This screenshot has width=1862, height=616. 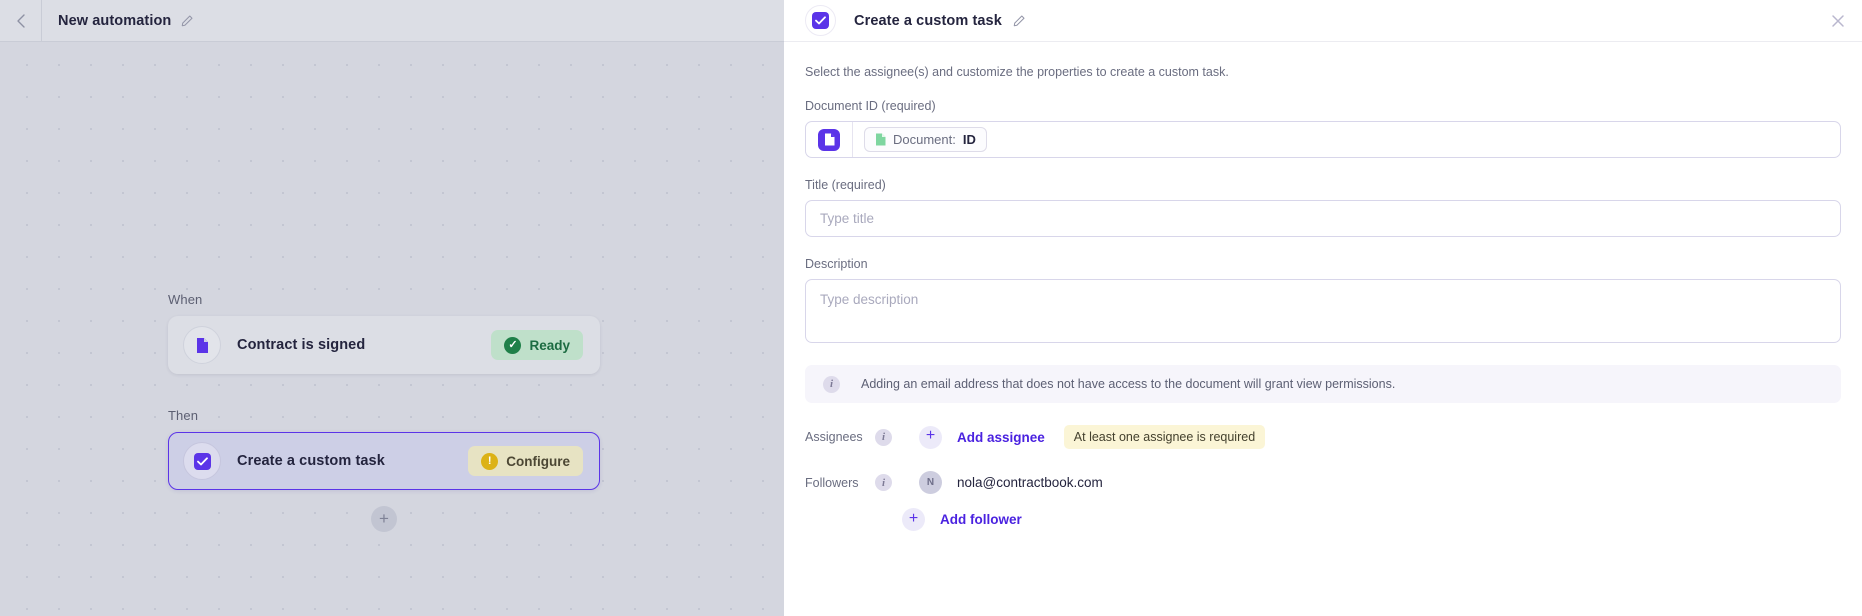 What do you see at coordinates (1323, 139) in the screenshot?
I see `document-id-input: Document: ID` at bounding box center [1323, 139].